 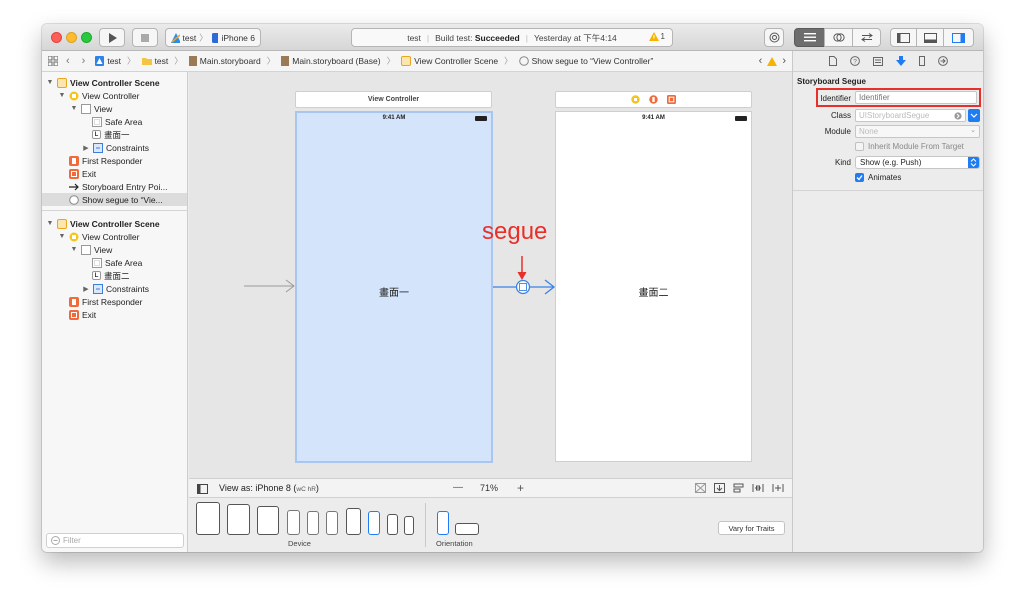 What do you see at coordinates (269, 488) in the screenshot?
I see `view-as-control: View as: iPhone 8 (wC hR)` at bounding box center [269, 488].